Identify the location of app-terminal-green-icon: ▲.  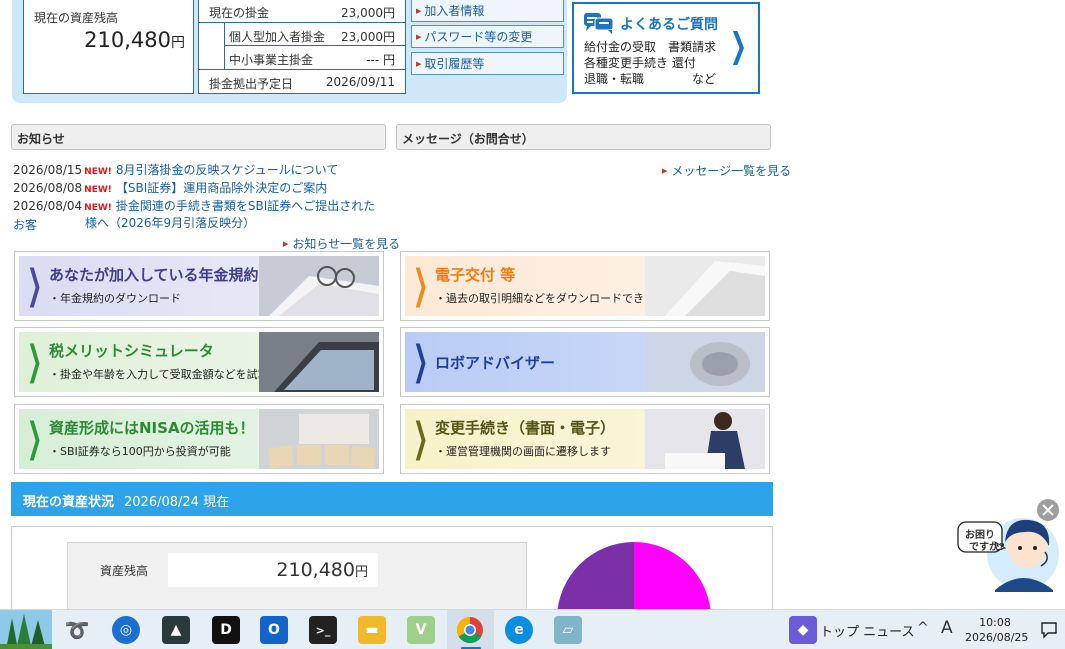
(176, 630).